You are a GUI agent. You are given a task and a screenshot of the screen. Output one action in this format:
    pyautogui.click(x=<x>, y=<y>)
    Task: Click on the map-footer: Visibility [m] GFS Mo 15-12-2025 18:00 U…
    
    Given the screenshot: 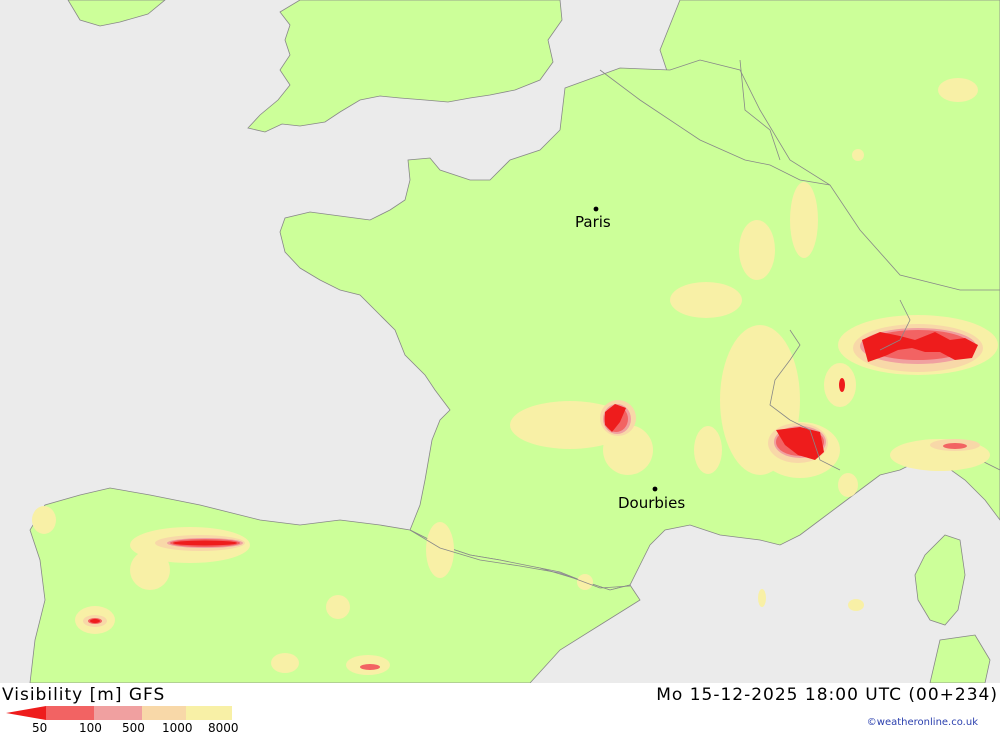 What is the action you would take?
    pyautogui.click(x=500, y=709)
    